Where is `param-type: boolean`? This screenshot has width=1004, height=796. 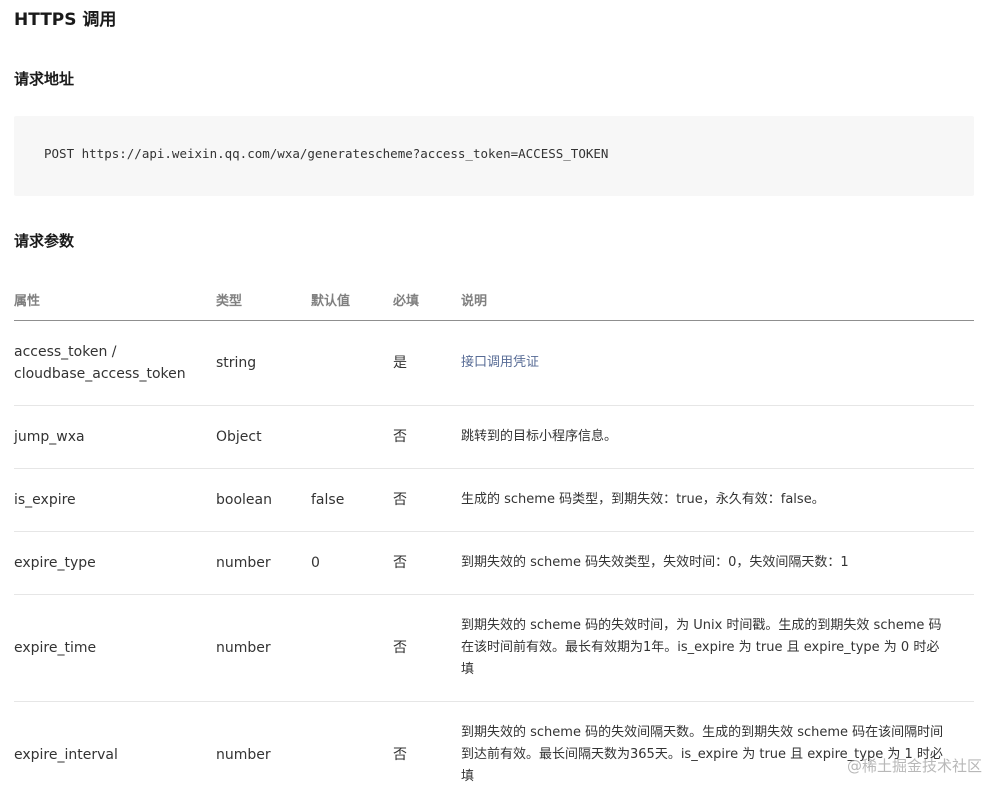 param-type: boolean is located at coordinates (263, 500).